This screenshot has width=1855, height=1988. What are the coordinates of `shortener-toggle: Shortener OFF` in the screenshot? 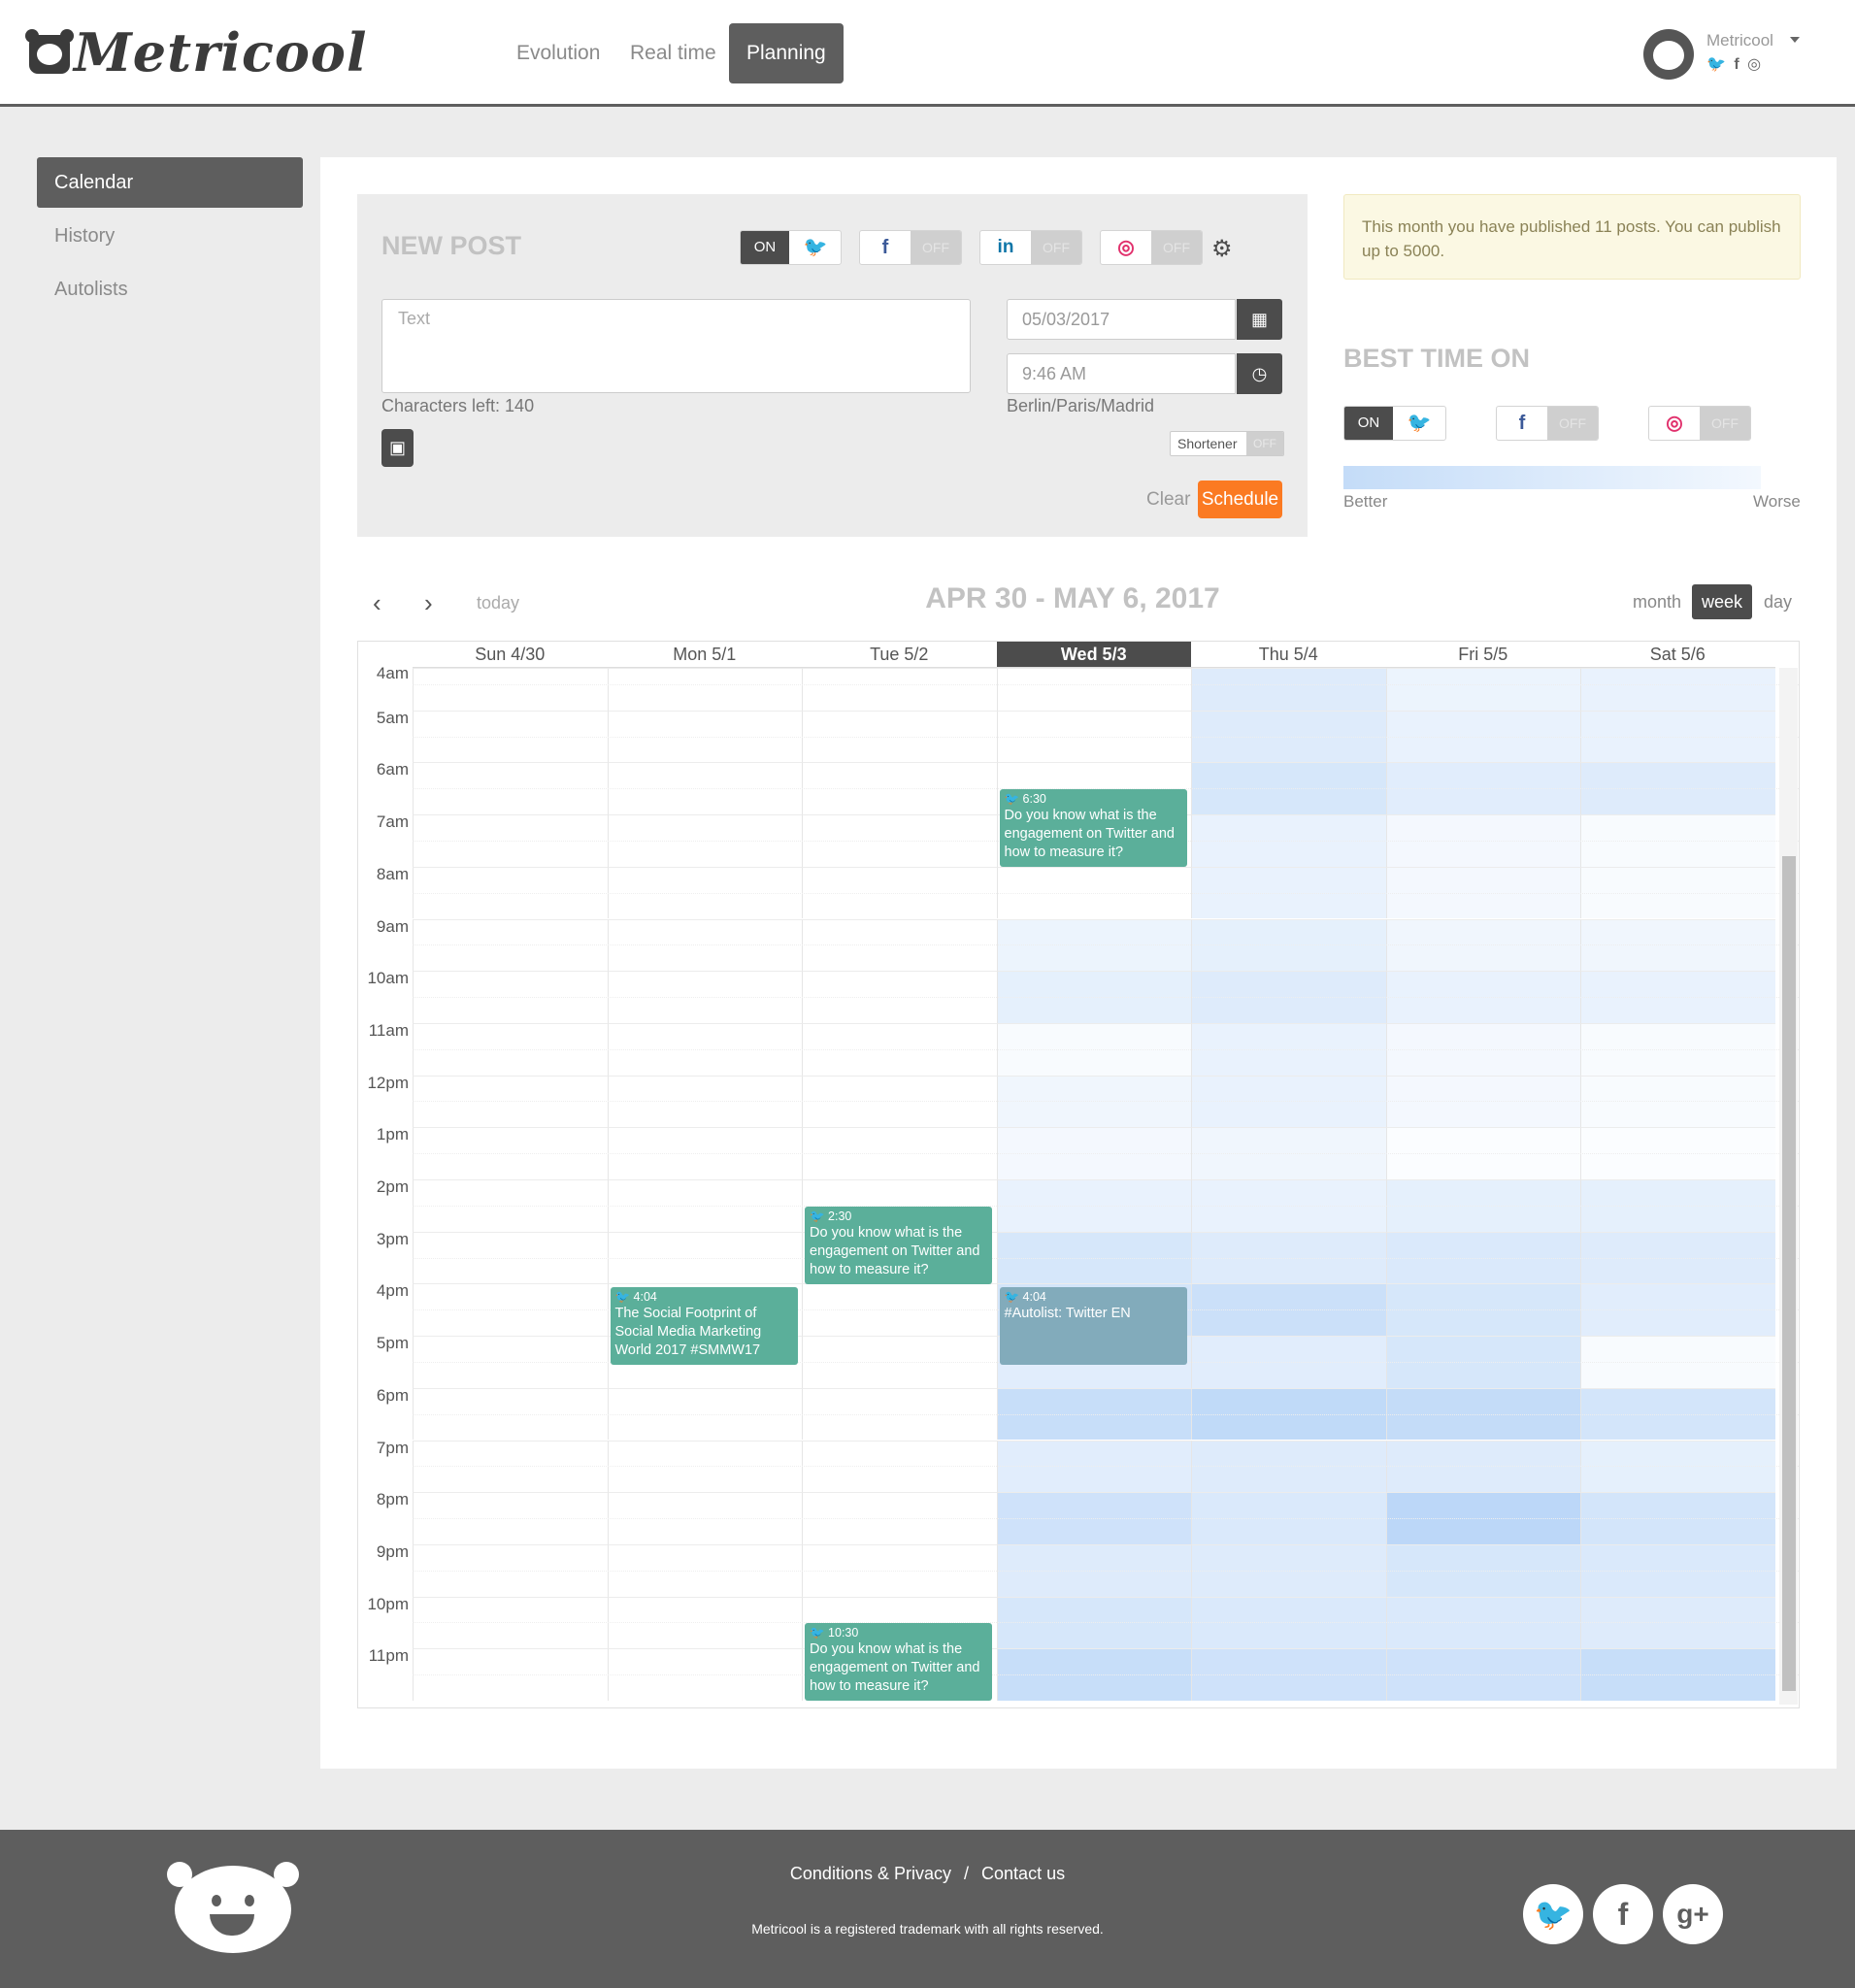 It's located at (1227, 444).